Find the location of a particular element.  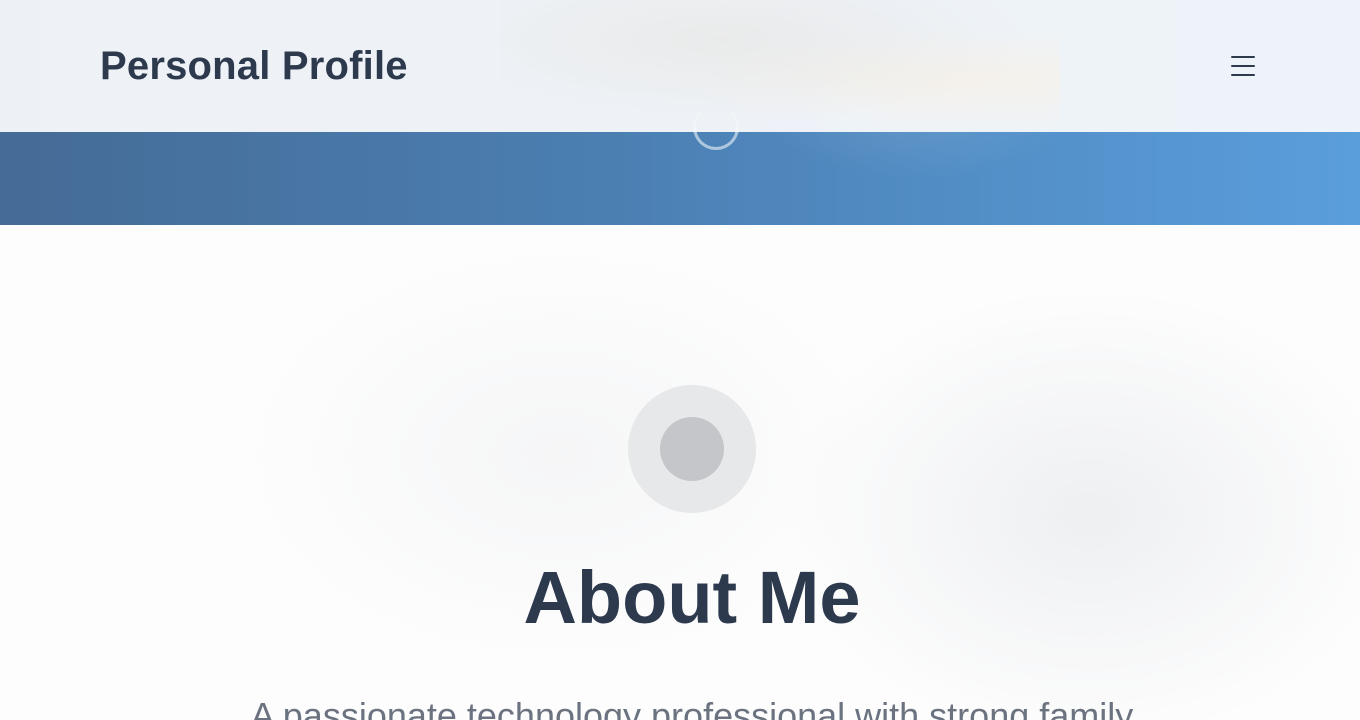

hamburger-menu-icon is located at coordinates (1243, 66).